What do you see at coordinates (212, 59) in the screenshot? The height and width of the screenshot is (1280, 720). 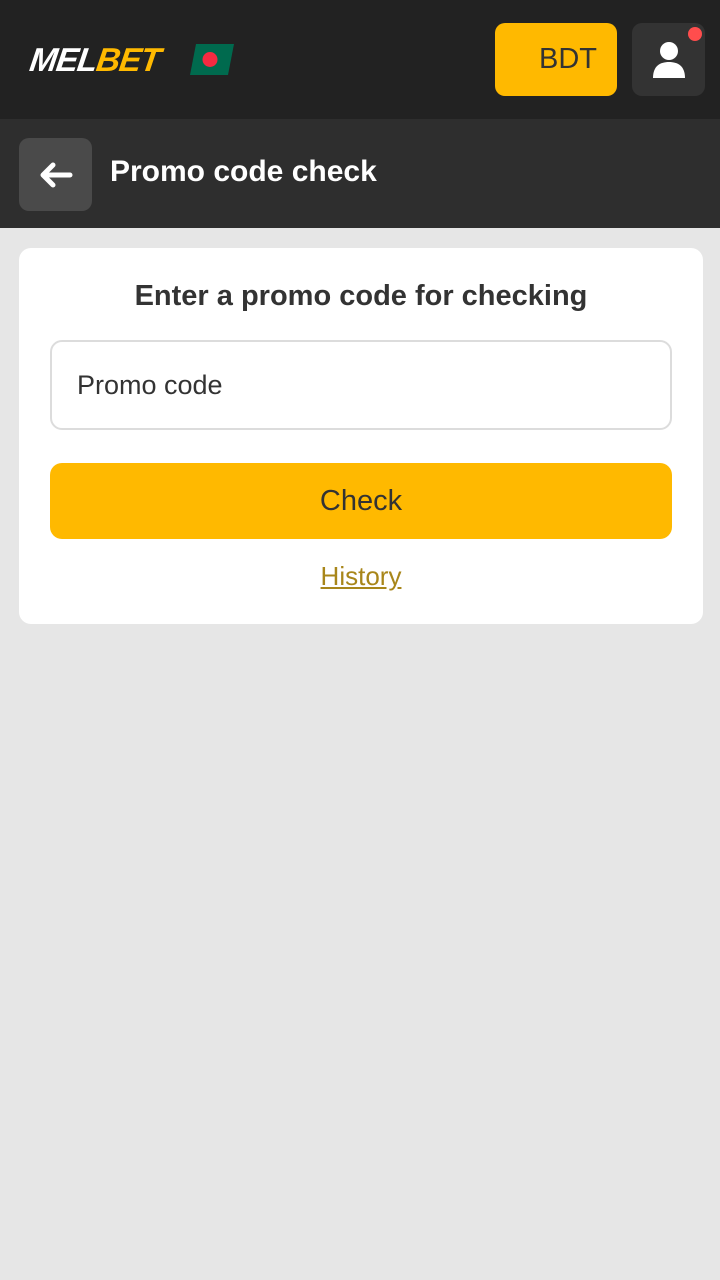 I see `bangladesh-flag-icon` at bounding box center [212, 59].